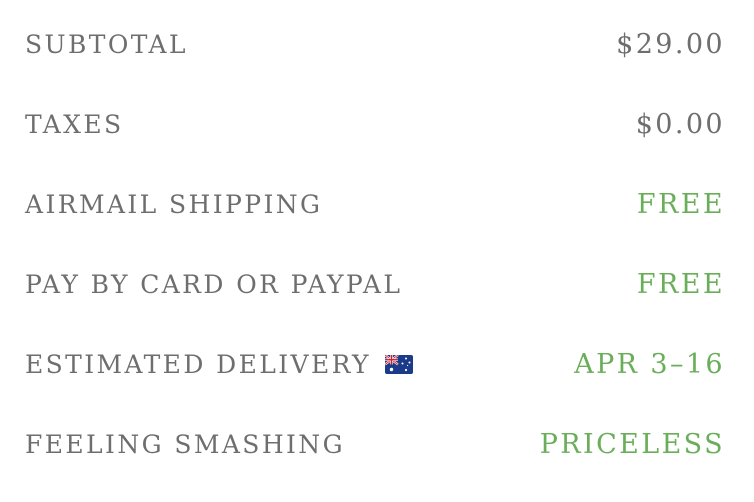 Image resolution: width=754 pixels, height=502 pixels. I want to click on subtotal-value: $29.00, so click(670, 44).